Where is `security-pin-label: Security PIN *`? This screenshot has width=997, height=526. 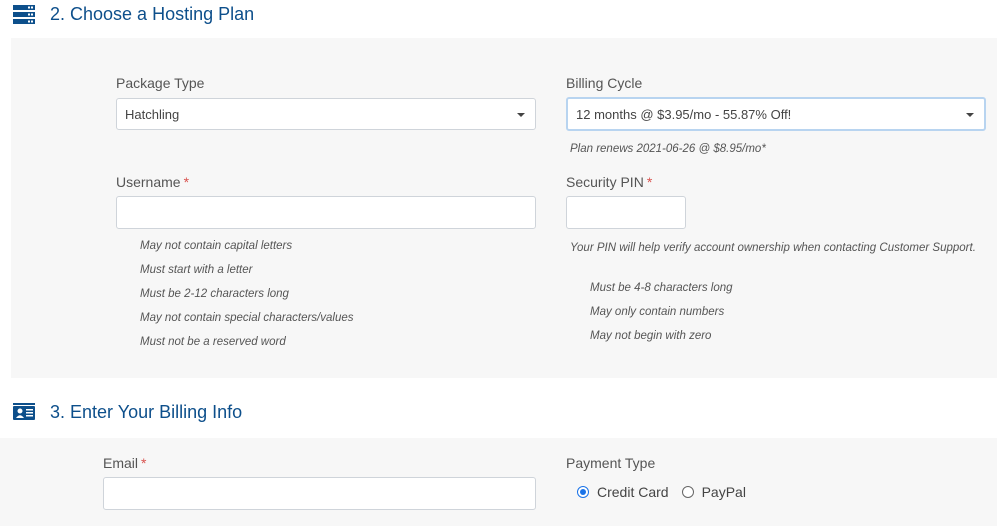
security-pin-label: Security PIN * is located at coordinates (609, 182).